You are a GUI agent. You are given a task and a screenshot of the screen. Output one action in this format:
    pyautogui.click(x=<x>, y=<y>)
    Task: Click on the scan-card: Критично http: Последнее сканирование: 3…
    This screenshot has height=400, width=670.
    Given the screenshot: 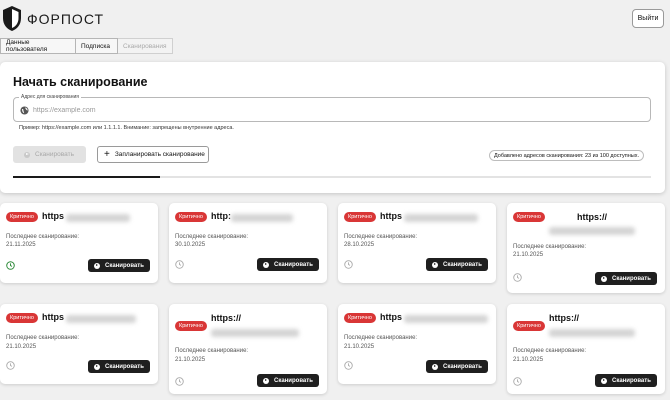 What is the action you would take?
    pyautogui.click(x=248, y=243)
    